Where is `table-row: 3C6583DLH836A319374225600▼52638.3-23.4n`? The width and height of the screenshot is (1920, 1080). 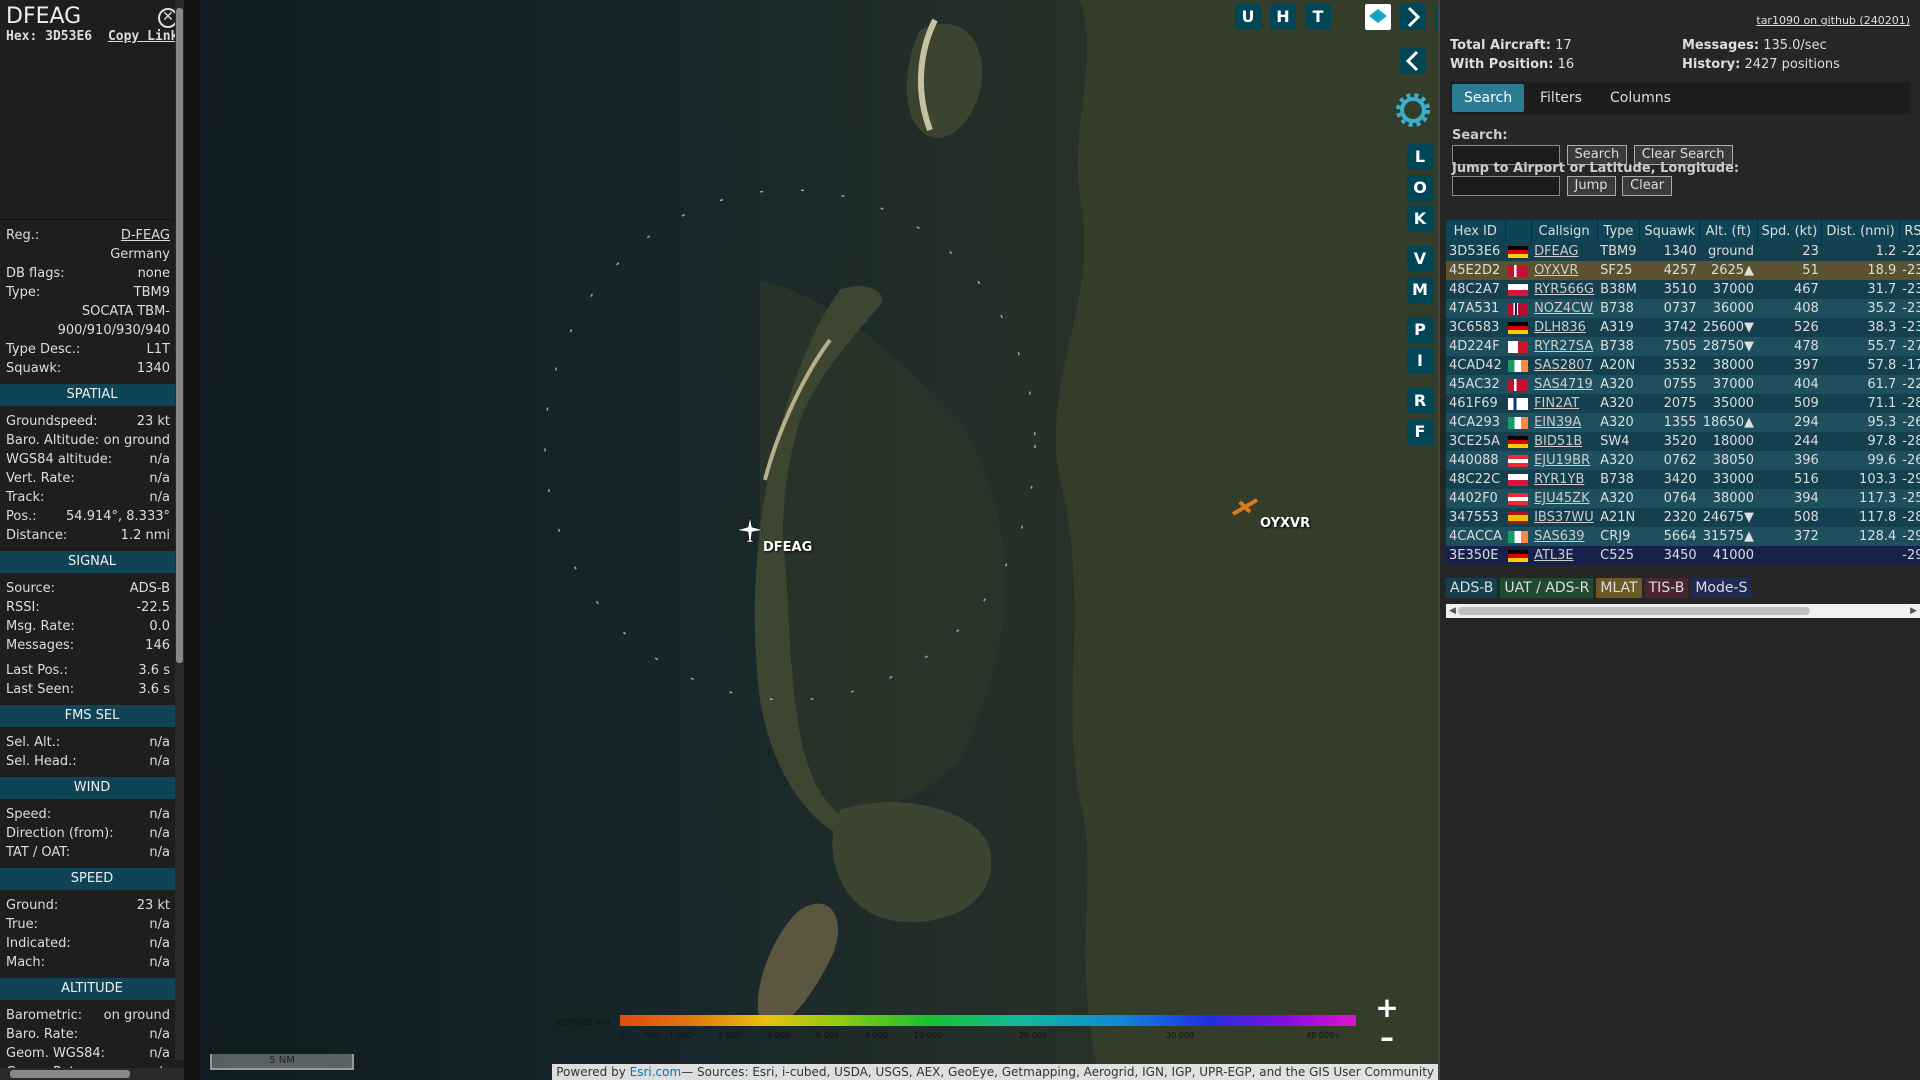
table-row: 3C6583DLH836A319374225600▼52638.3-23.4n is located at coordinates (1683, 327).